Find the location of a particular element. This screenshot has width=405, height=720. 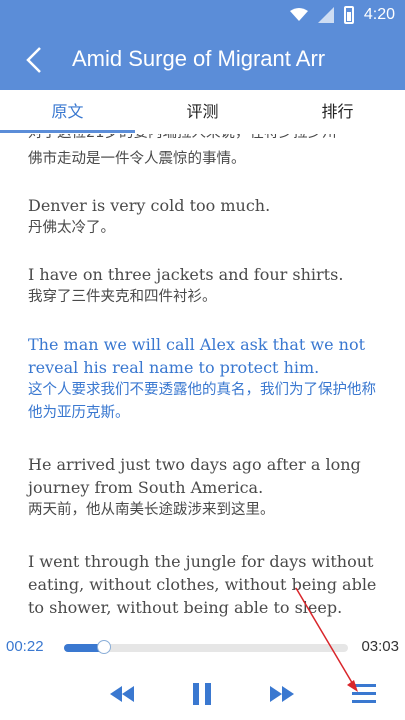

tab-bar: 原文 评测 排行 is located at coordinates (202, 112).